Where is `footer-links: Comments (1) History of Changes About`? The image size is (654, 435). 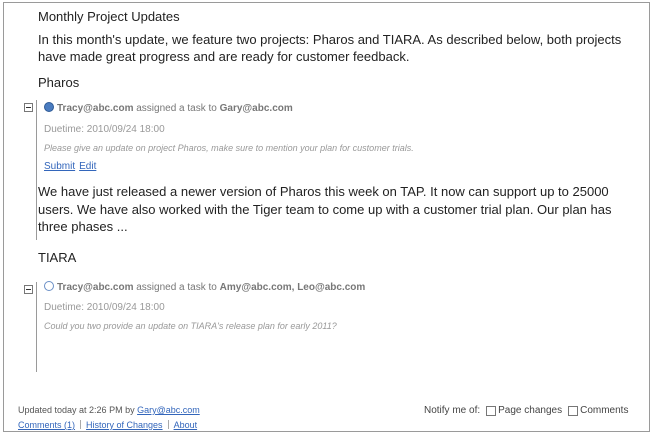
footer-links: Comments (1) History of Changes About is located at coordinates (107, 425).